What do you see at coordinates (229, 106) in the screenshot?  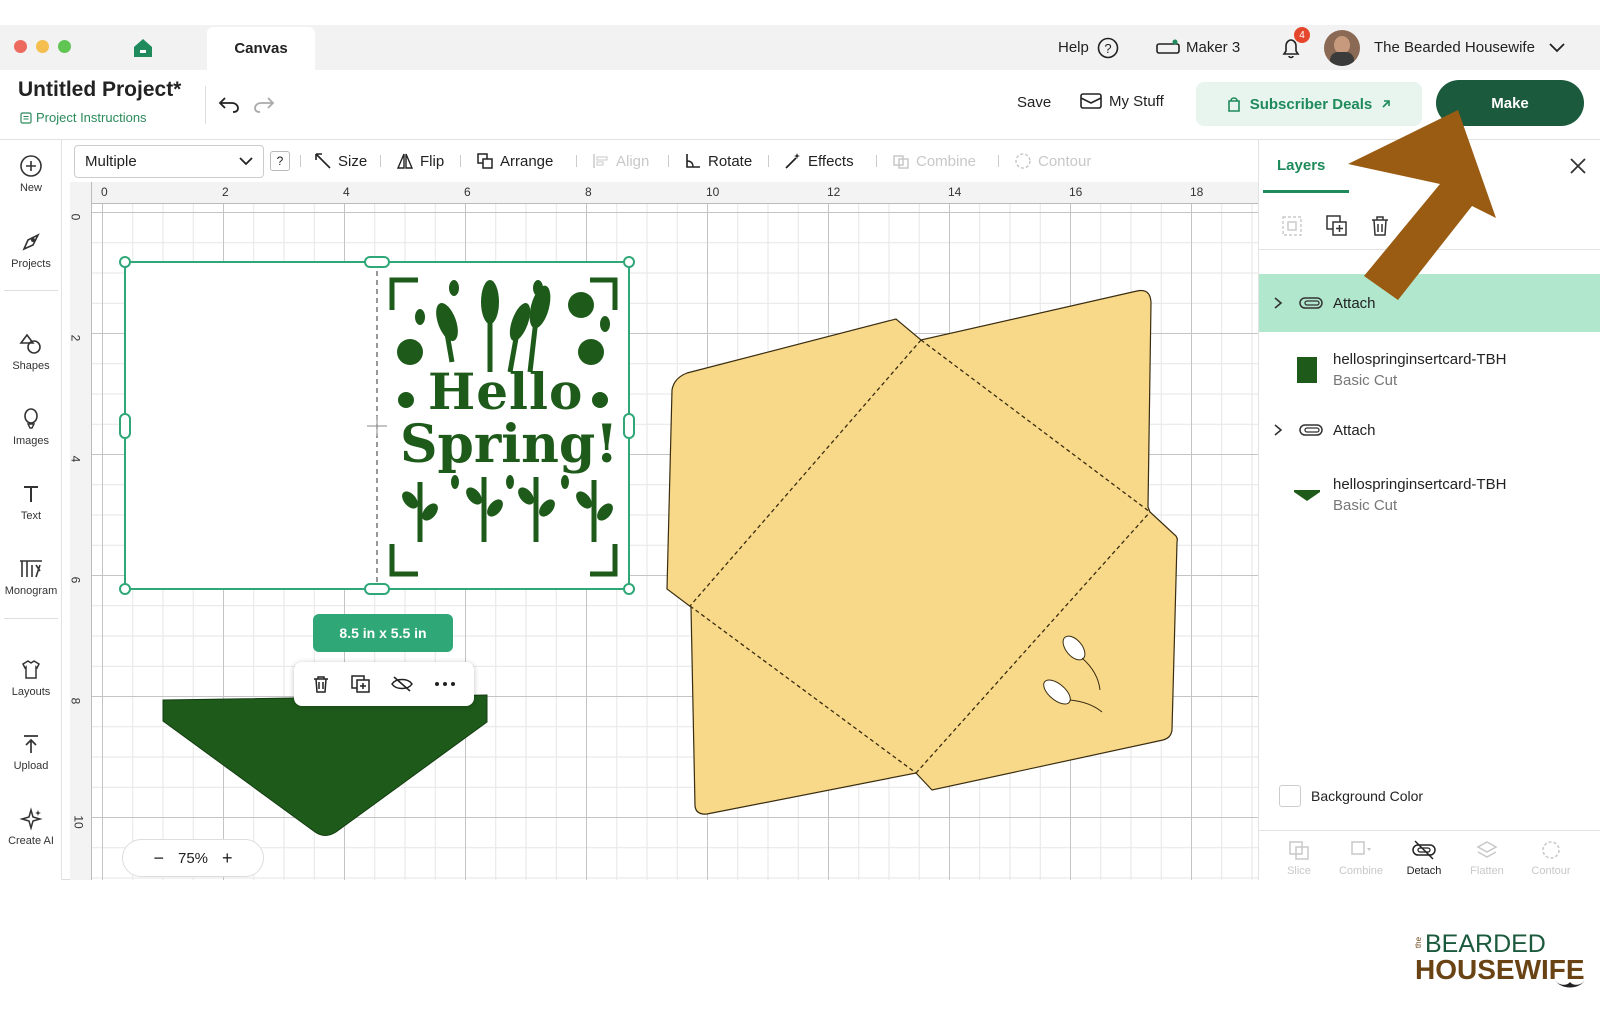 I see `undo-button` at bounding box center [229, 106].